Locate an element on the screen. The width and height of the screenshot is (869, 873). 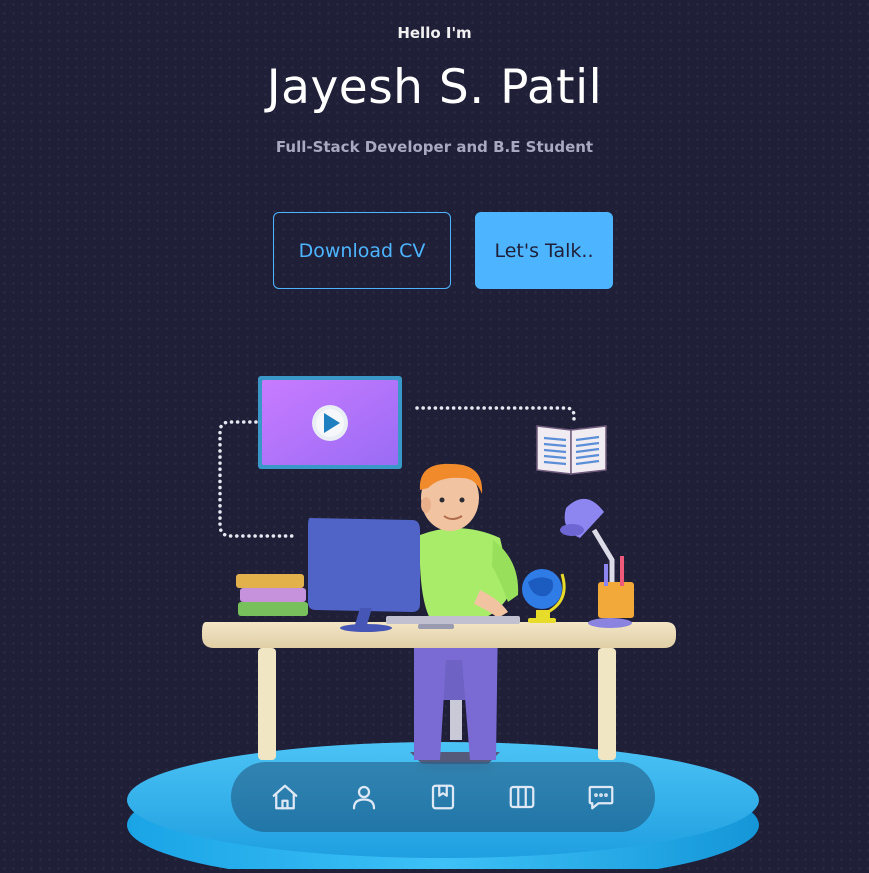
page-title: Jayesh S. Patil is located at coordinates (434, 87).